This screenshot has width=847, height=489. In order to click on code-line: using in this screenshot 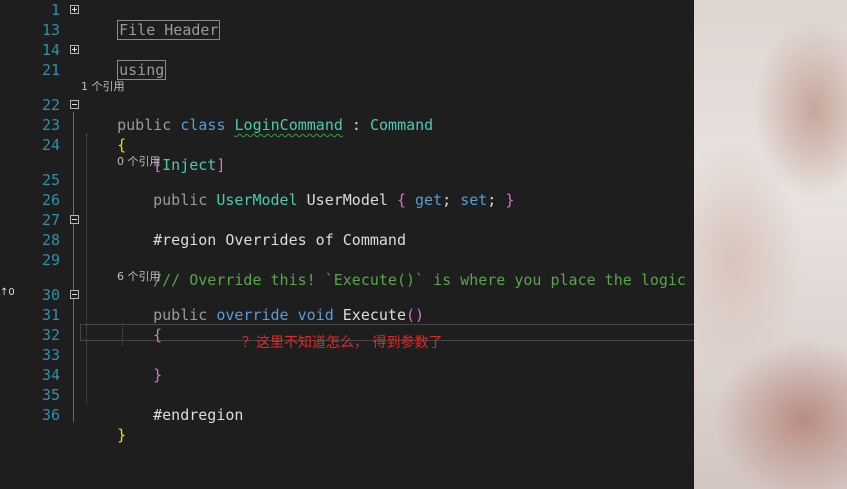, I will do `click(124, 60)`.